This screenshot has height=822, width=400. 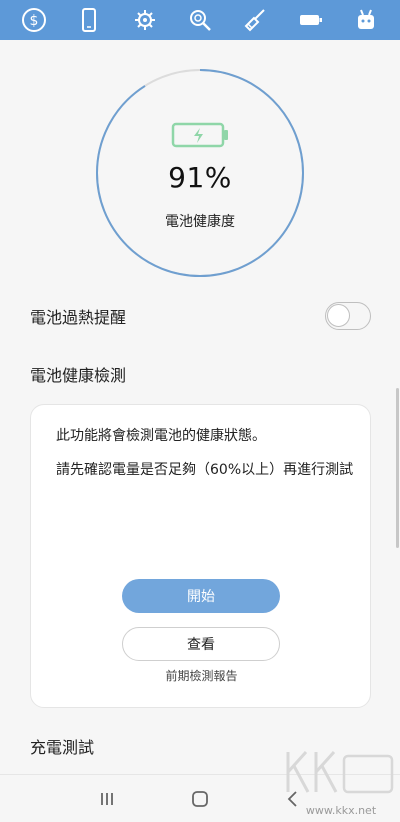 I want to click on battery-charging-icon, so click(x=201, y=135).